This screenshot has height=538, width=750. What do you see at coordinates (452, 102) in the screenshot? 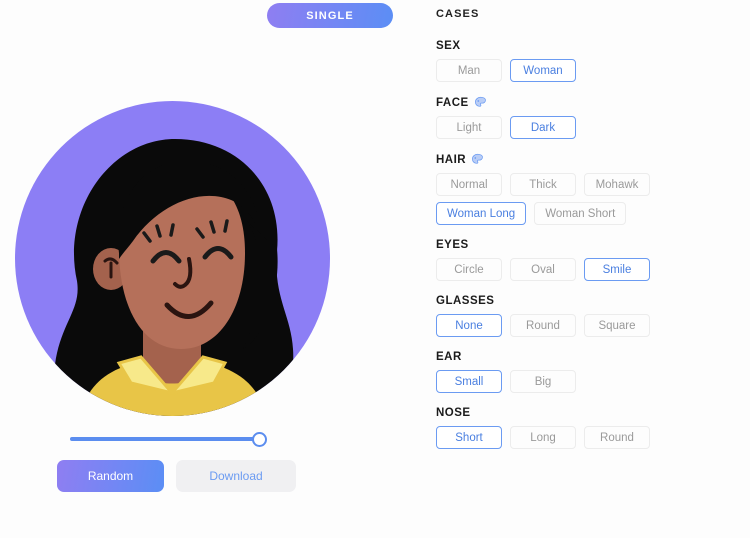
I see `section-label-text: FACE` at bounding box center [452, 102].